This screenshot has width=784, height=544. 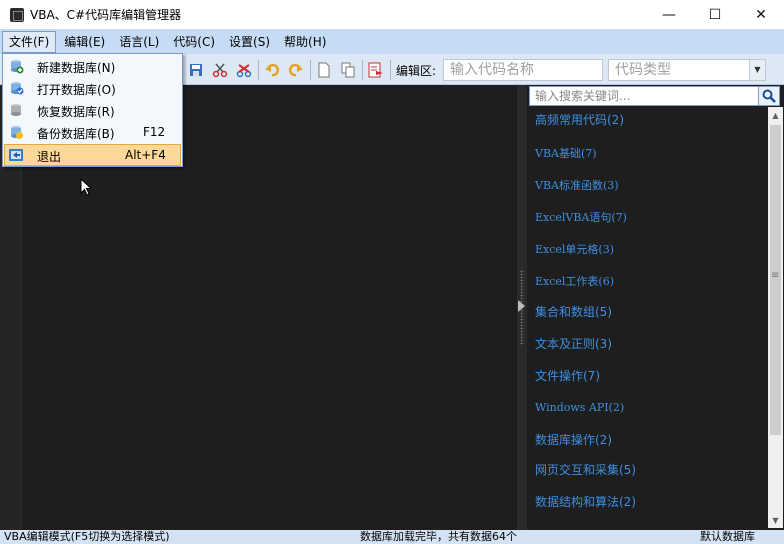 What do you see at coordinates (145, 155) in the screenshot?
I see `menu-item-shortcut: Alt+F4` at bounding box center [145, 155].